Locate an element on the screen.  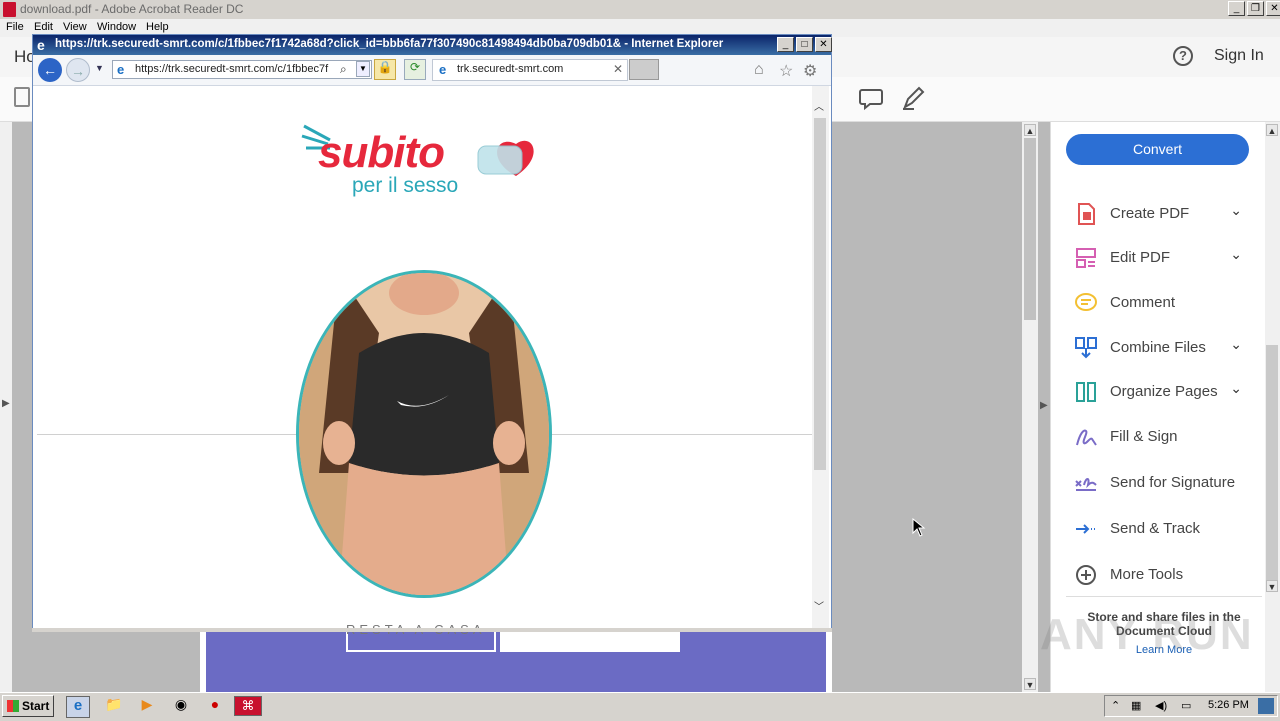
tool-create-pdf: Create PDF ⌄ is located at coordinates (1158, 214).